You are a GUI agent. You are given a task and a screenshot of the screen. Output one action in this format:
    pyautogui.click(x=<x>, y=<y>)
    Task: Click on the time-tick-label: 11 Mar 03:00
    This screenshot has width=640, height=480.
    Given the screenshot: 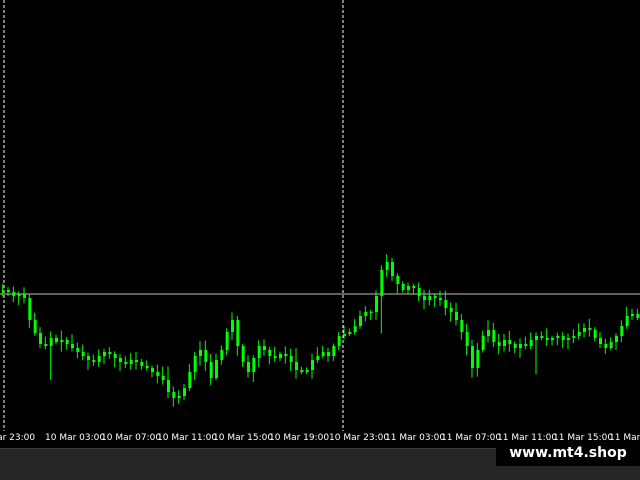 What is the action you would take?
    pyautogui.click(x=415, y=438)
    